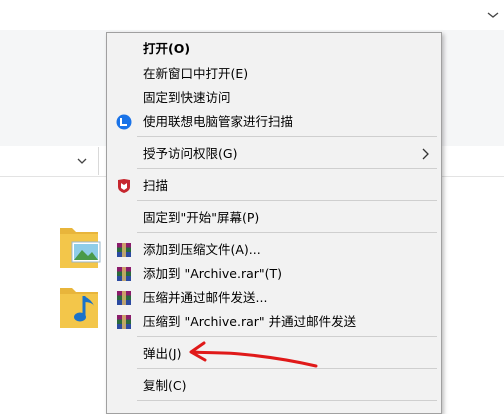  What do you see at coordinates (274, 49) in the screenshot?
I see `menu-item-open: 打开(O)` at bounding box center [274, 49].